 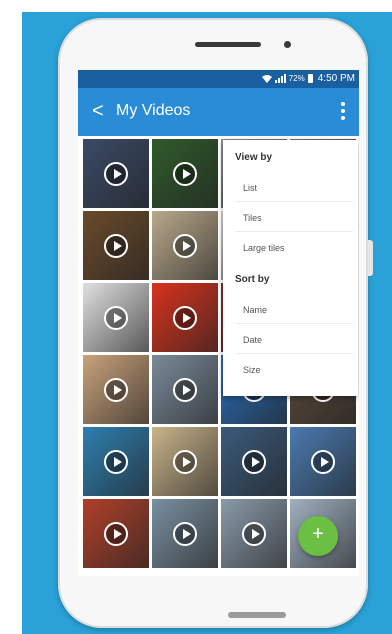 What do you see at coordinates (218, 79) in the screenshot?
I see `status-bar: 72% 4:50 PM` at bounding box center [218, 79].